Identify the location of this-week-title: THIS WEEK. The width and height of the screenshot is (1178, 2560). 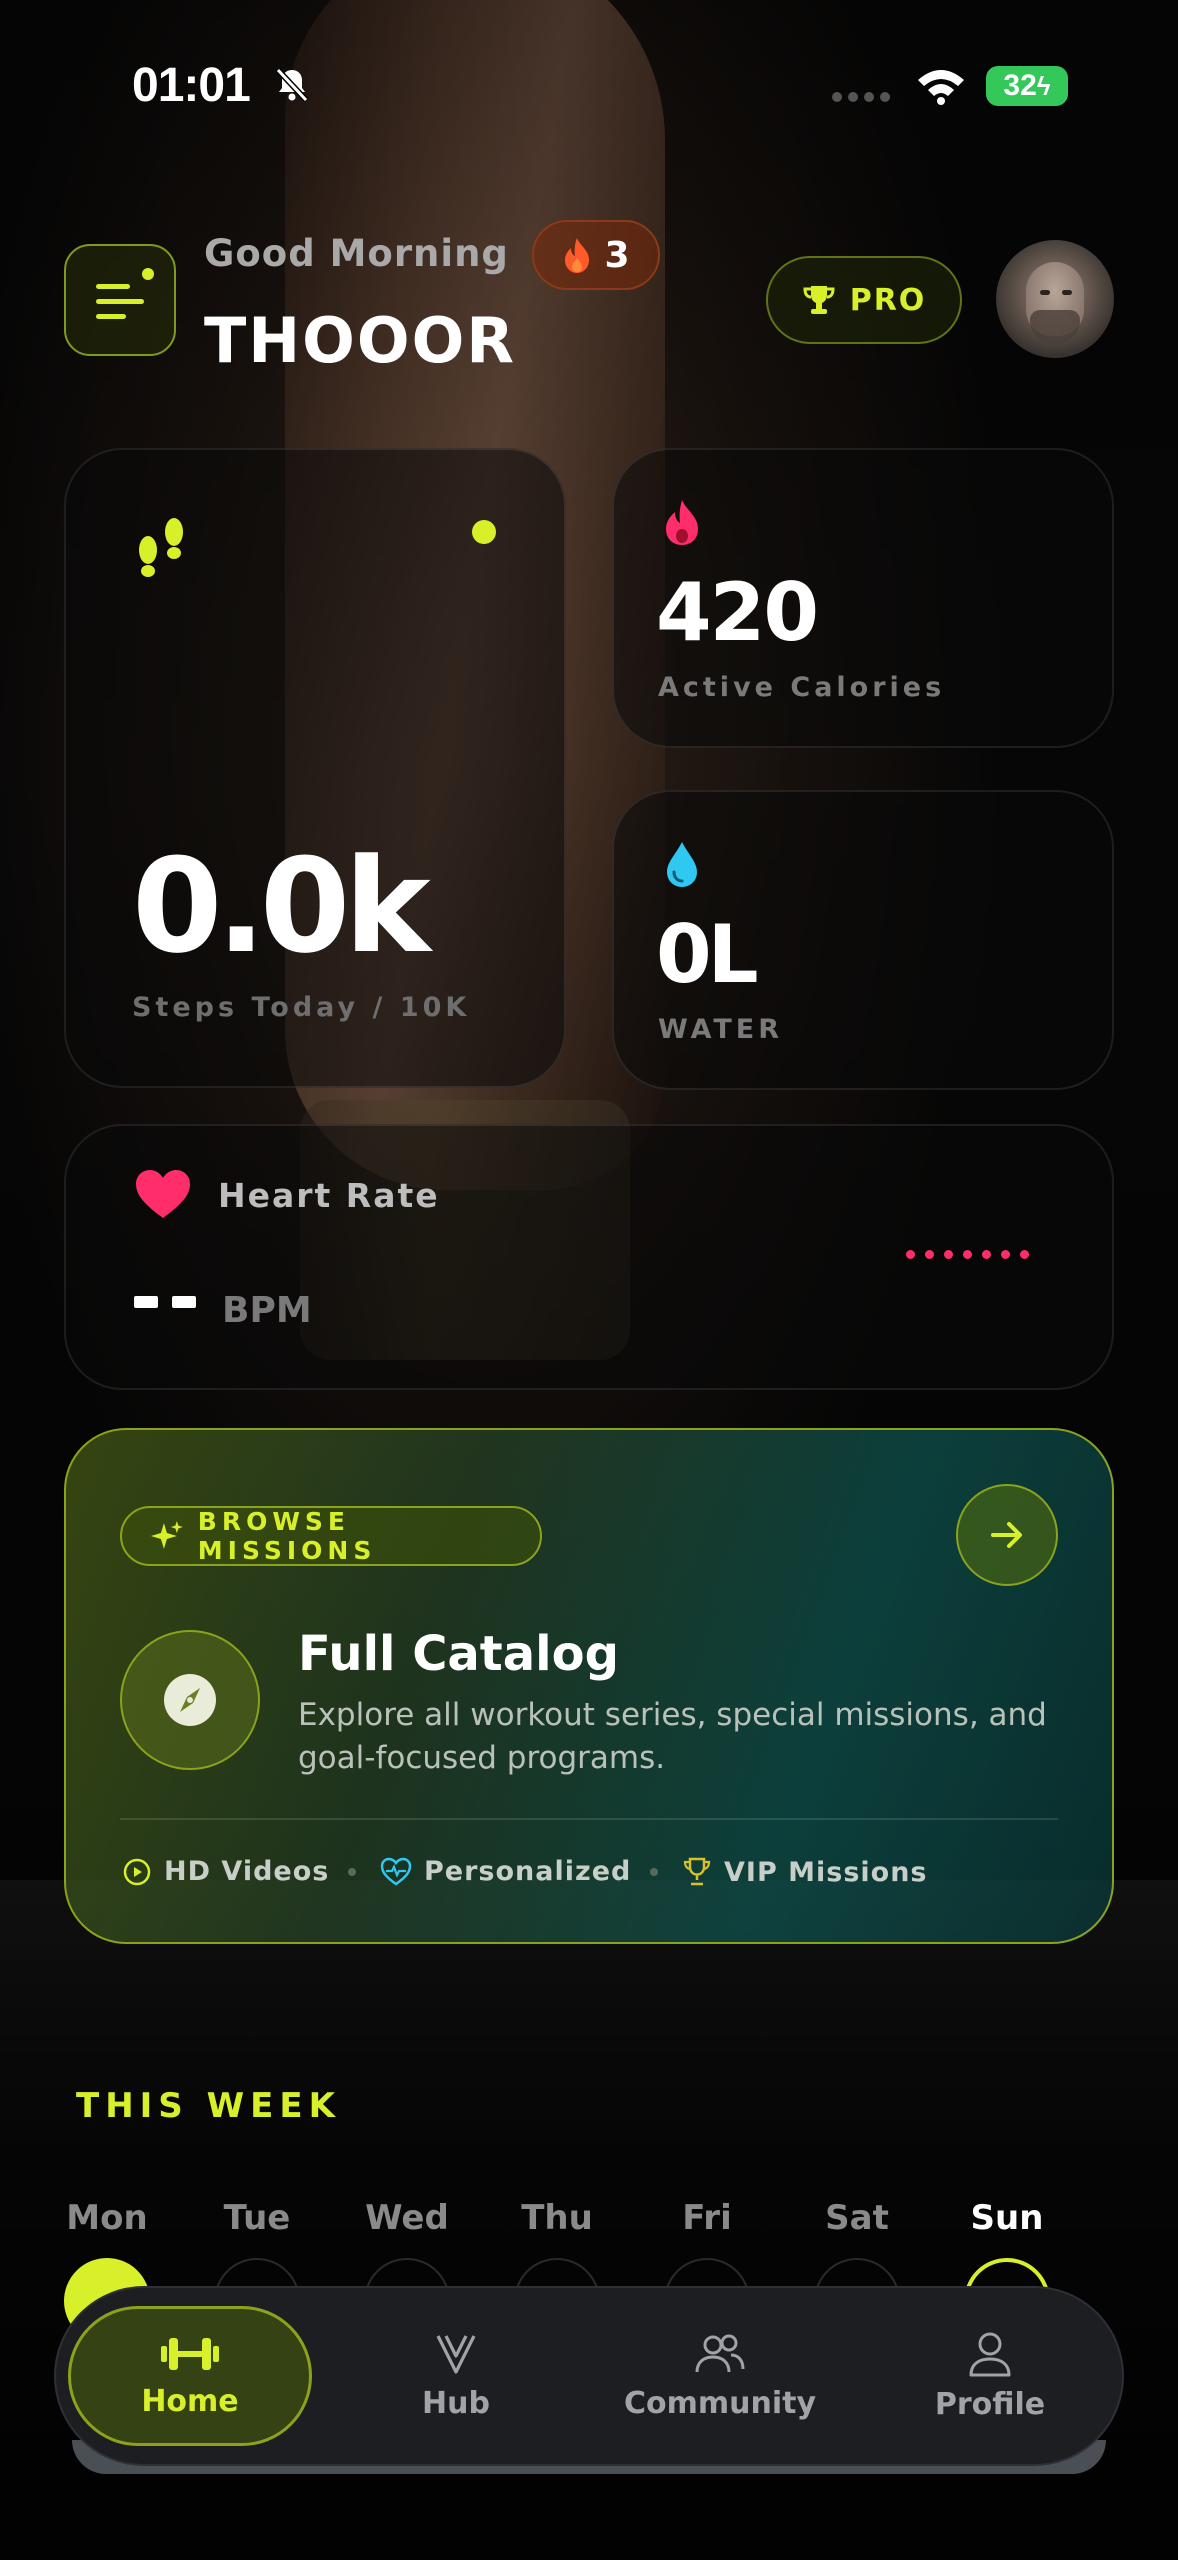
(208, 2106).